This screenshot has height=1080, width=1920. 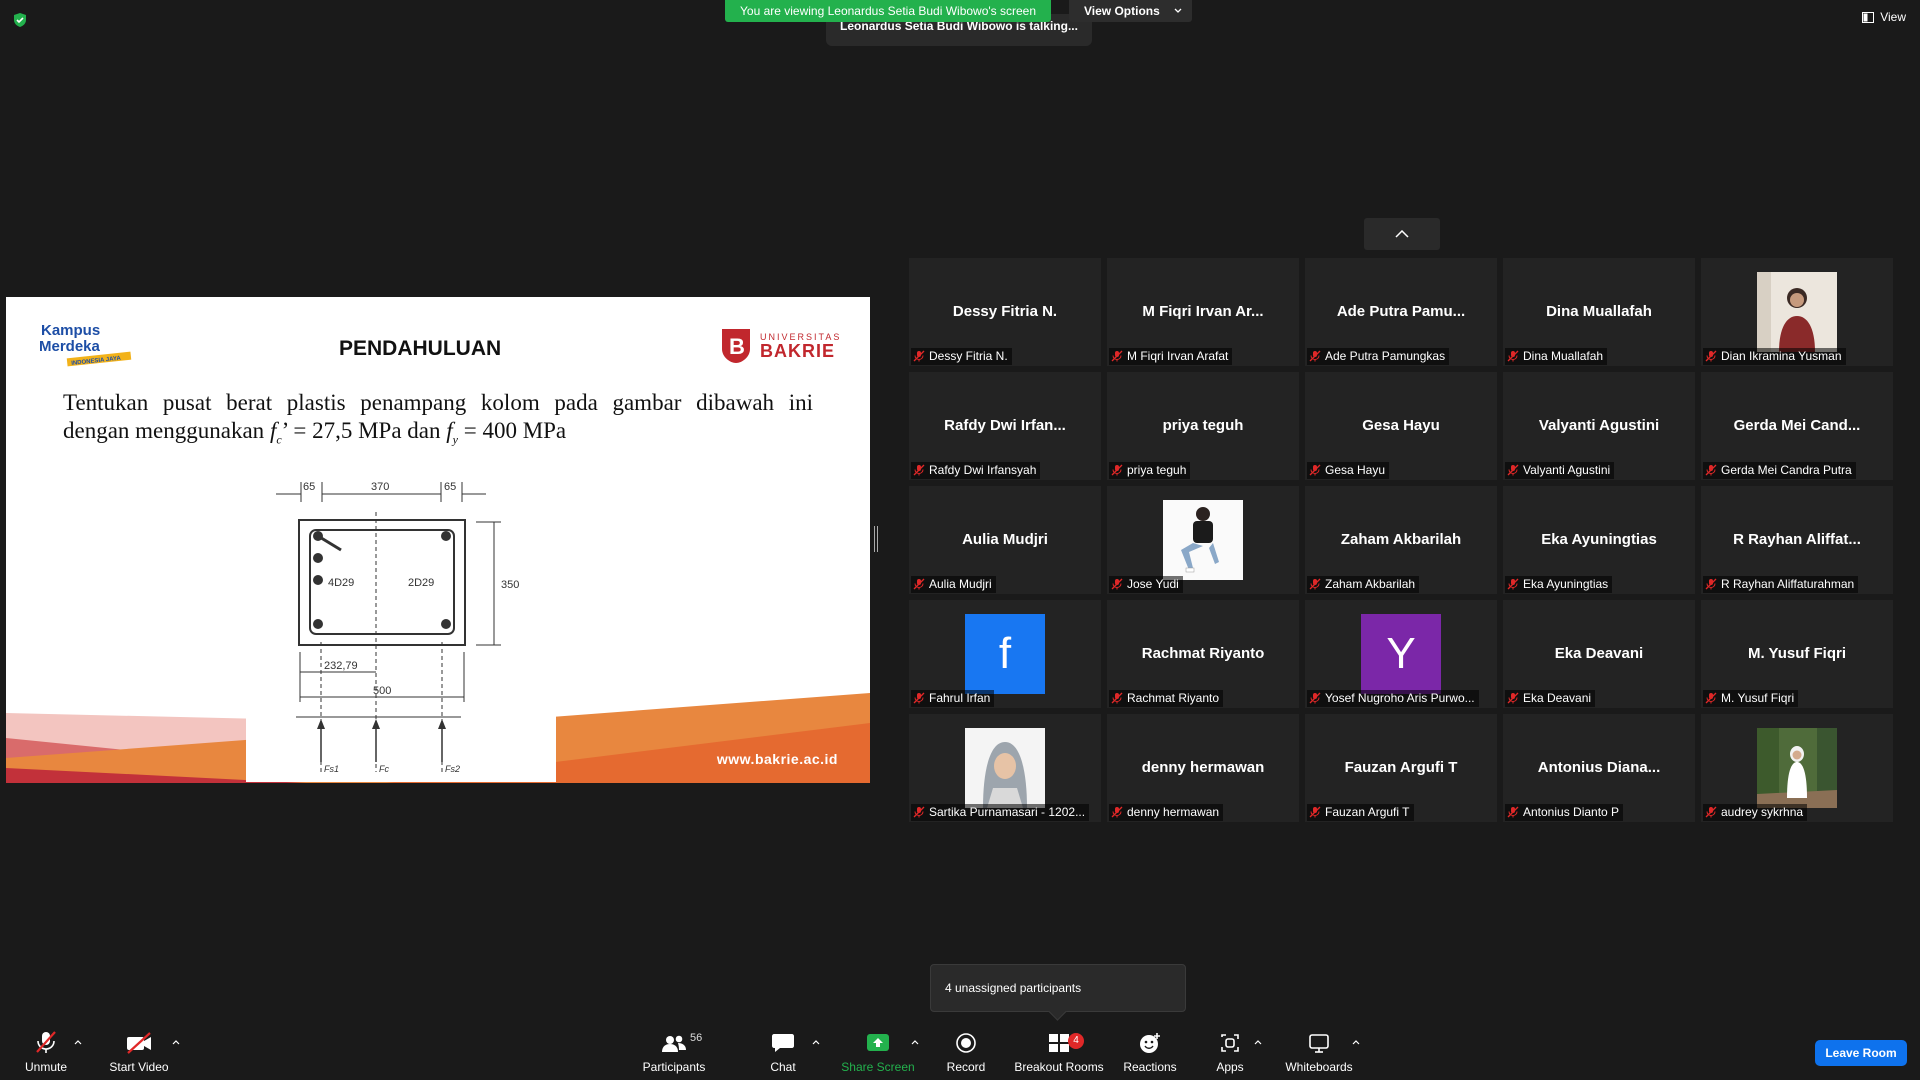 I want to click on participant-tile: Valyanti Agustini Valyanti Agustini, so click(x=1599, y=426).